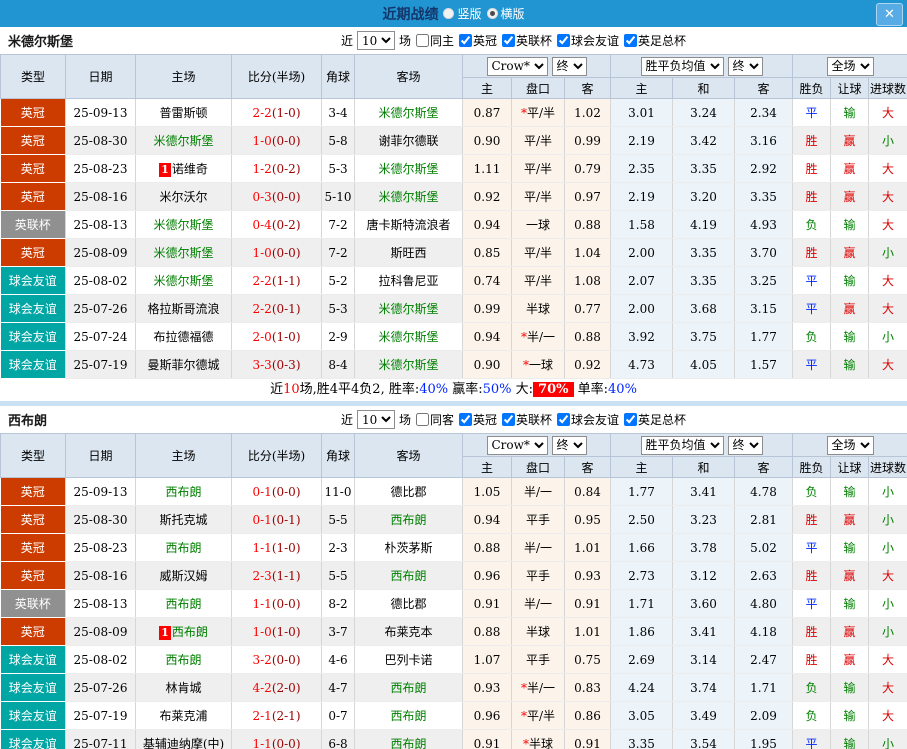  What do you see at coordinates (850, 491) in the screenshot?
I see `result-handicap: 输` at bounding box center [850, 491].